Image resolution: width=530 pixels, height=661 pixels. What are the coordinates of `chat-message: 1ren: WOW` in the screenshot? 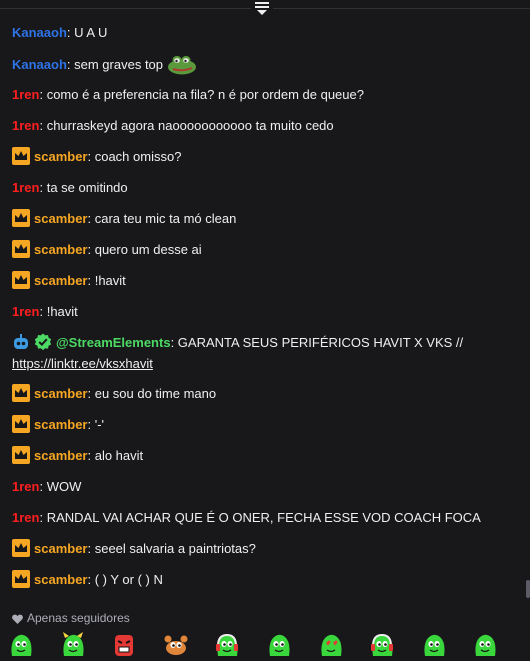 It's located at (261, 486).